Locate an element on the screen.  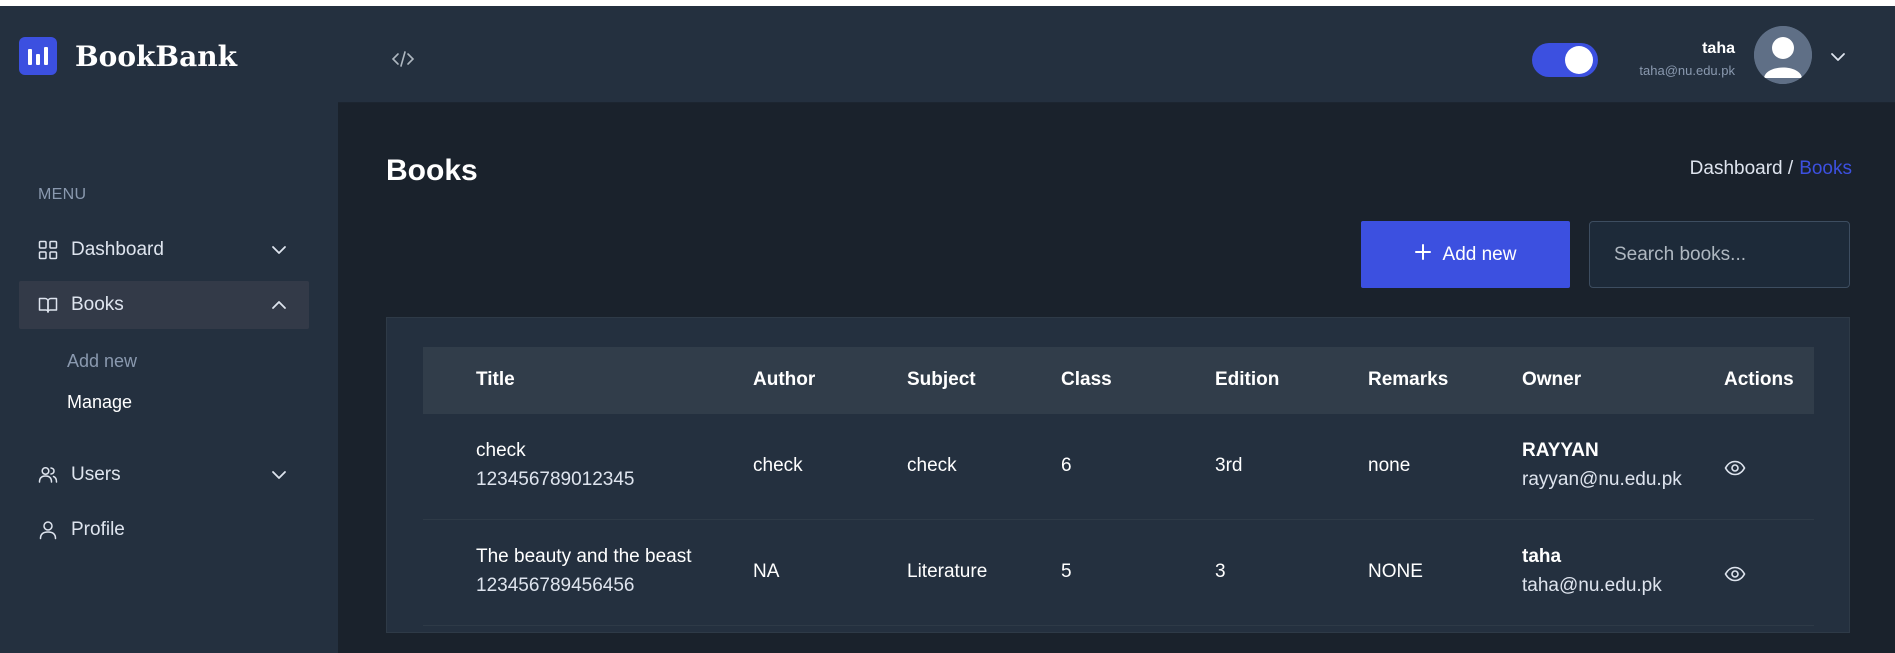
add-new-button: Add new is located at coordinates (1465, 254).